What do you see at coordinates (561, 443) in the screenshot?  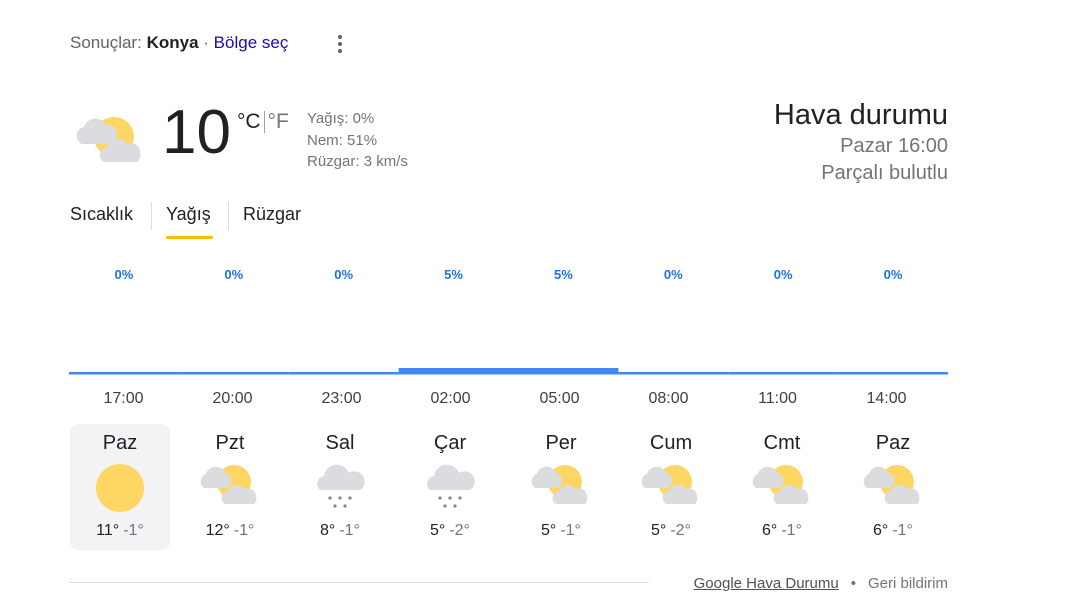 I see `day-name: Per` at bounding box center [561, 443].